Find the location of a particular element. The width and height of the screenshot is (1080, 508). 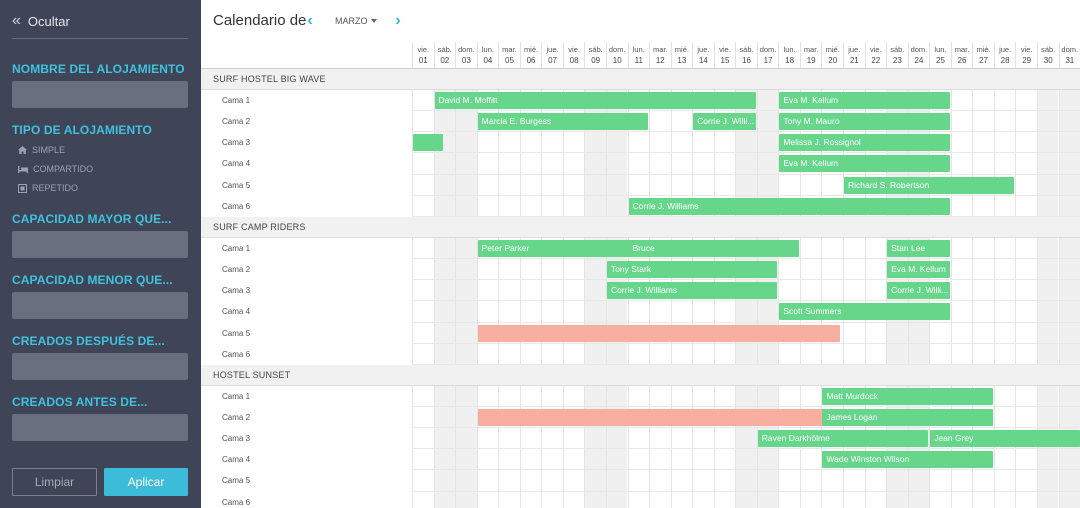

day-header: dom. 24 is located at coordinates (918, 55).